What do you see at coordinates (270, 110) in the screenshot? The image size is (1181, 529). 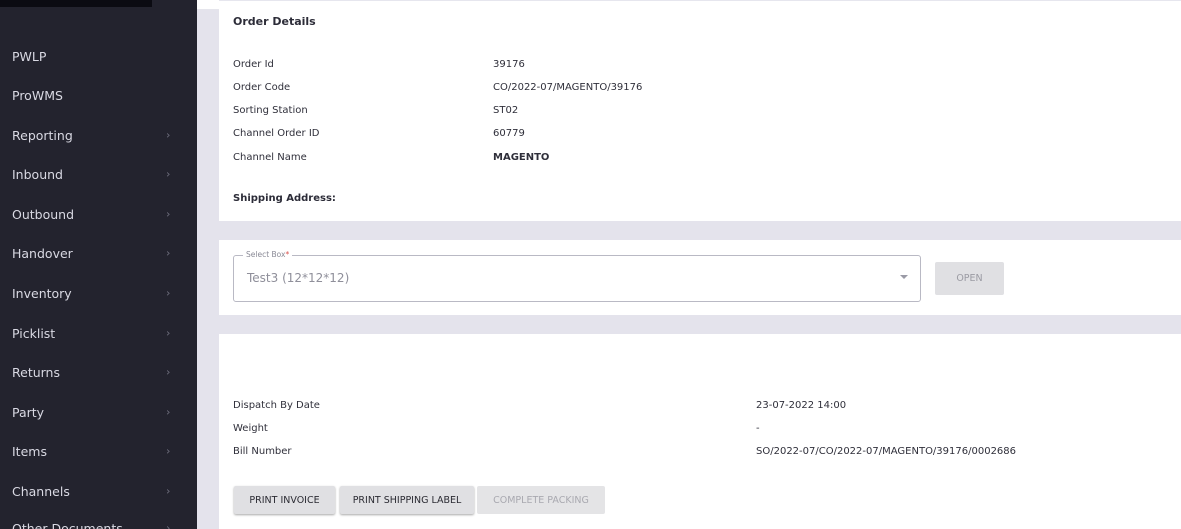 I see `sorting-station-label: Sorting Station` at bounding box center [270, 110].